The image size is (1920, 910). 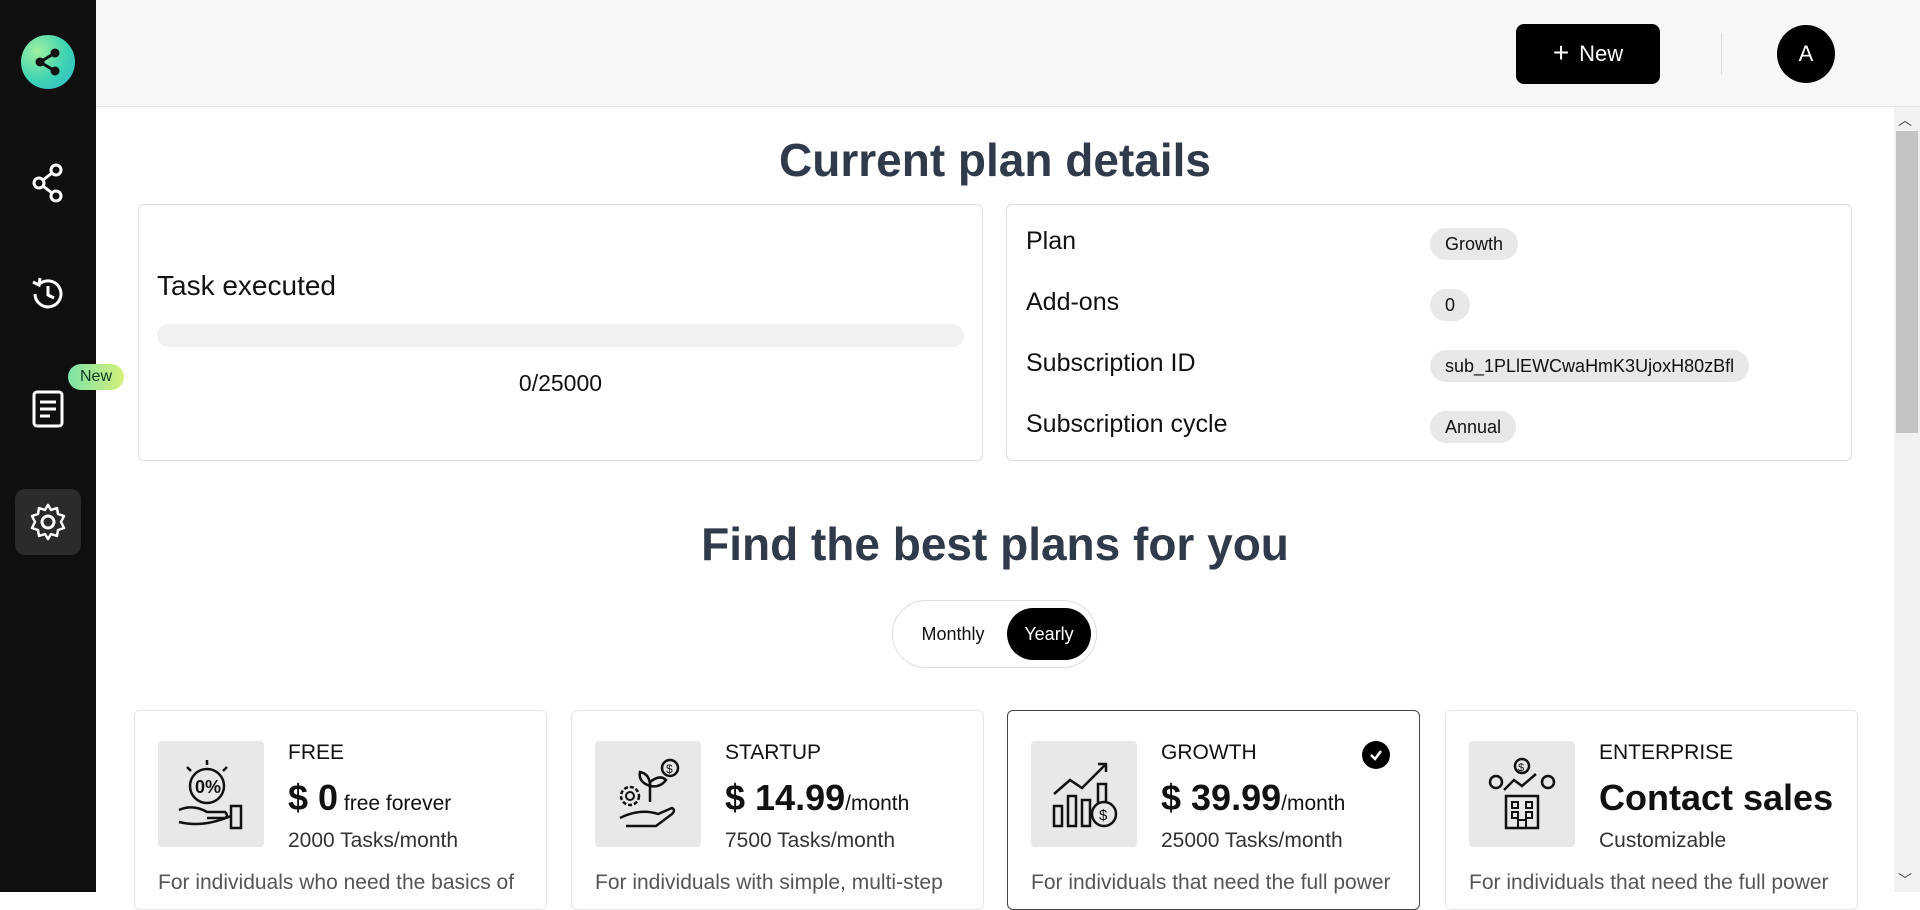 I want to click on share-icon, so click(x=47, y=183).